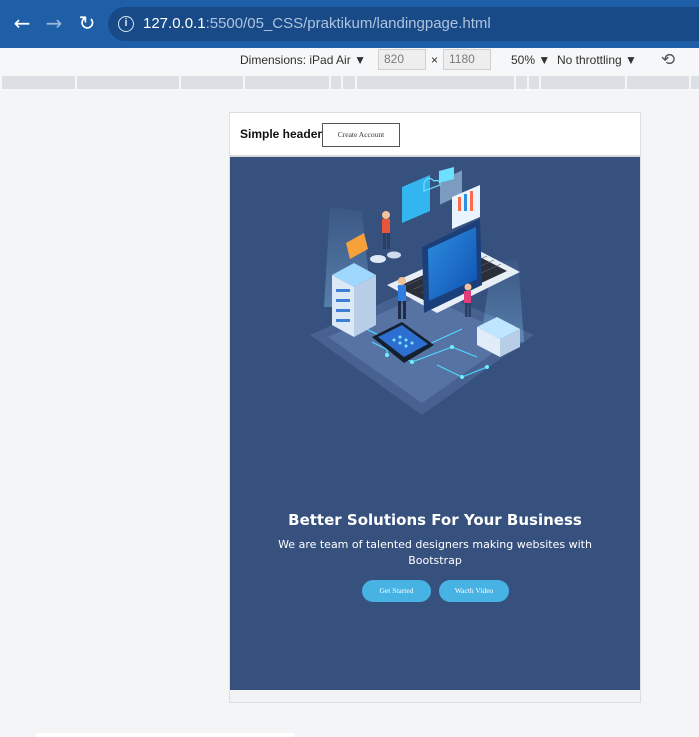  Describe the element at coordinates (668, 60) in the screenshot. I see `rotate-icon: ⟲` at that location.